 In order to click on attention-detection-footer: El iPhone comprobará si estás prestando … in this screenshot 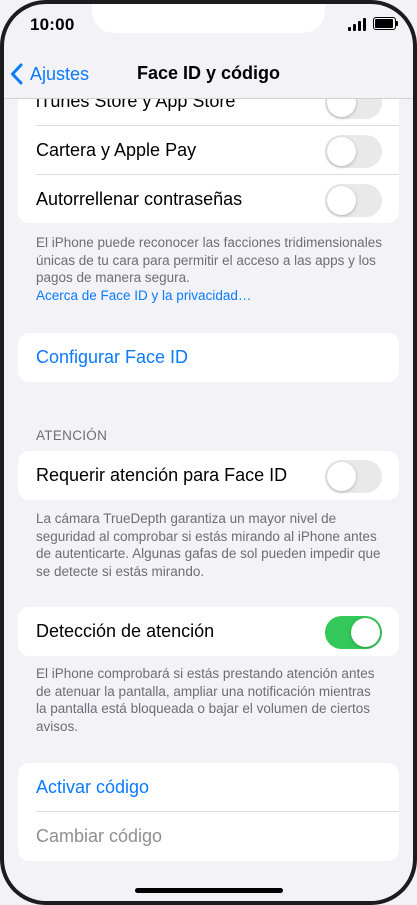, I will do `click(205, 700)`.